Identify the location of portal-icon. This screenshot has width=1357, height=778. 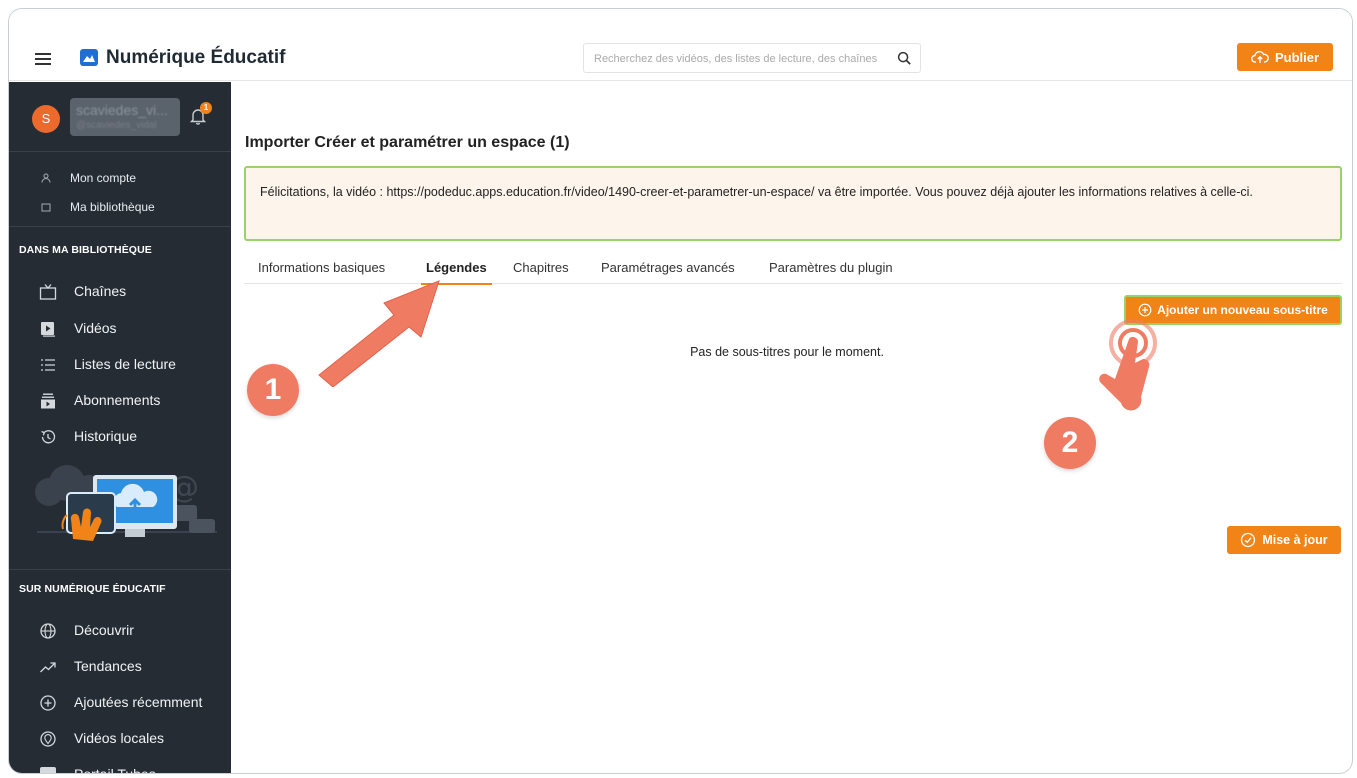
(48, 770).